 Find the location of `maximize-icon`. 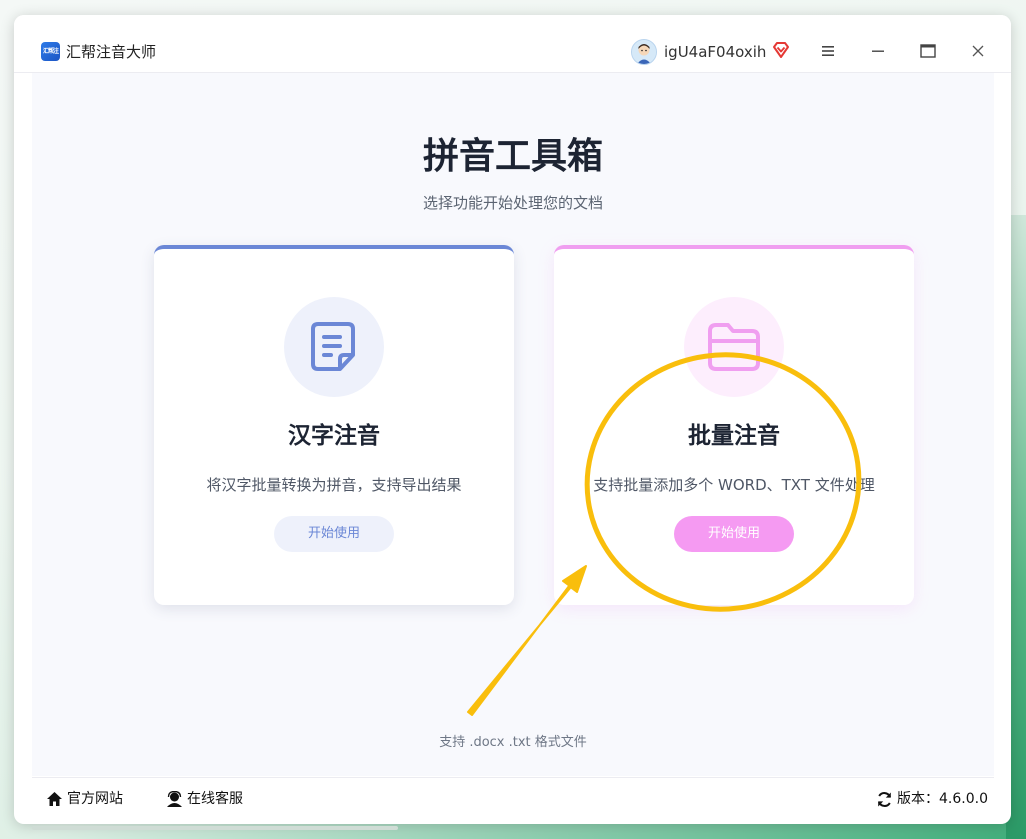

maximize-icon is located at coordinates (928, 51).